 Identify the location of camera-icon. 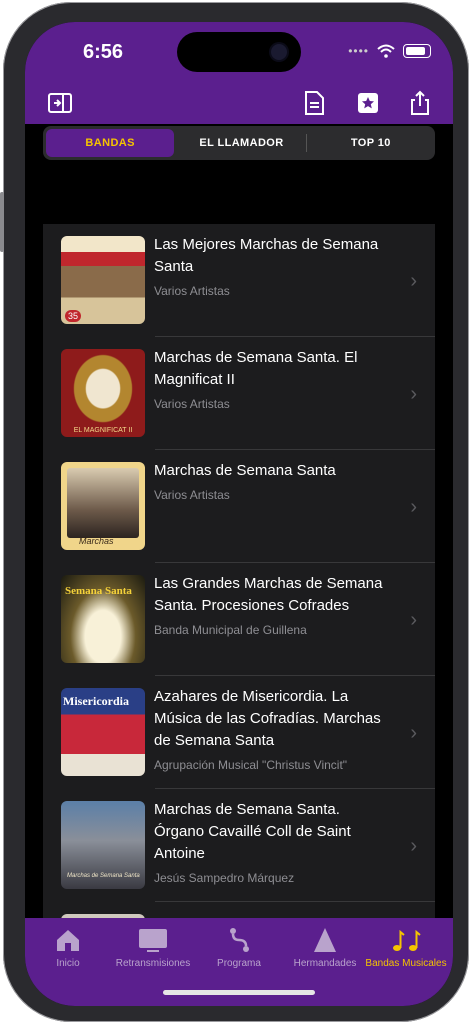
(279, 52).